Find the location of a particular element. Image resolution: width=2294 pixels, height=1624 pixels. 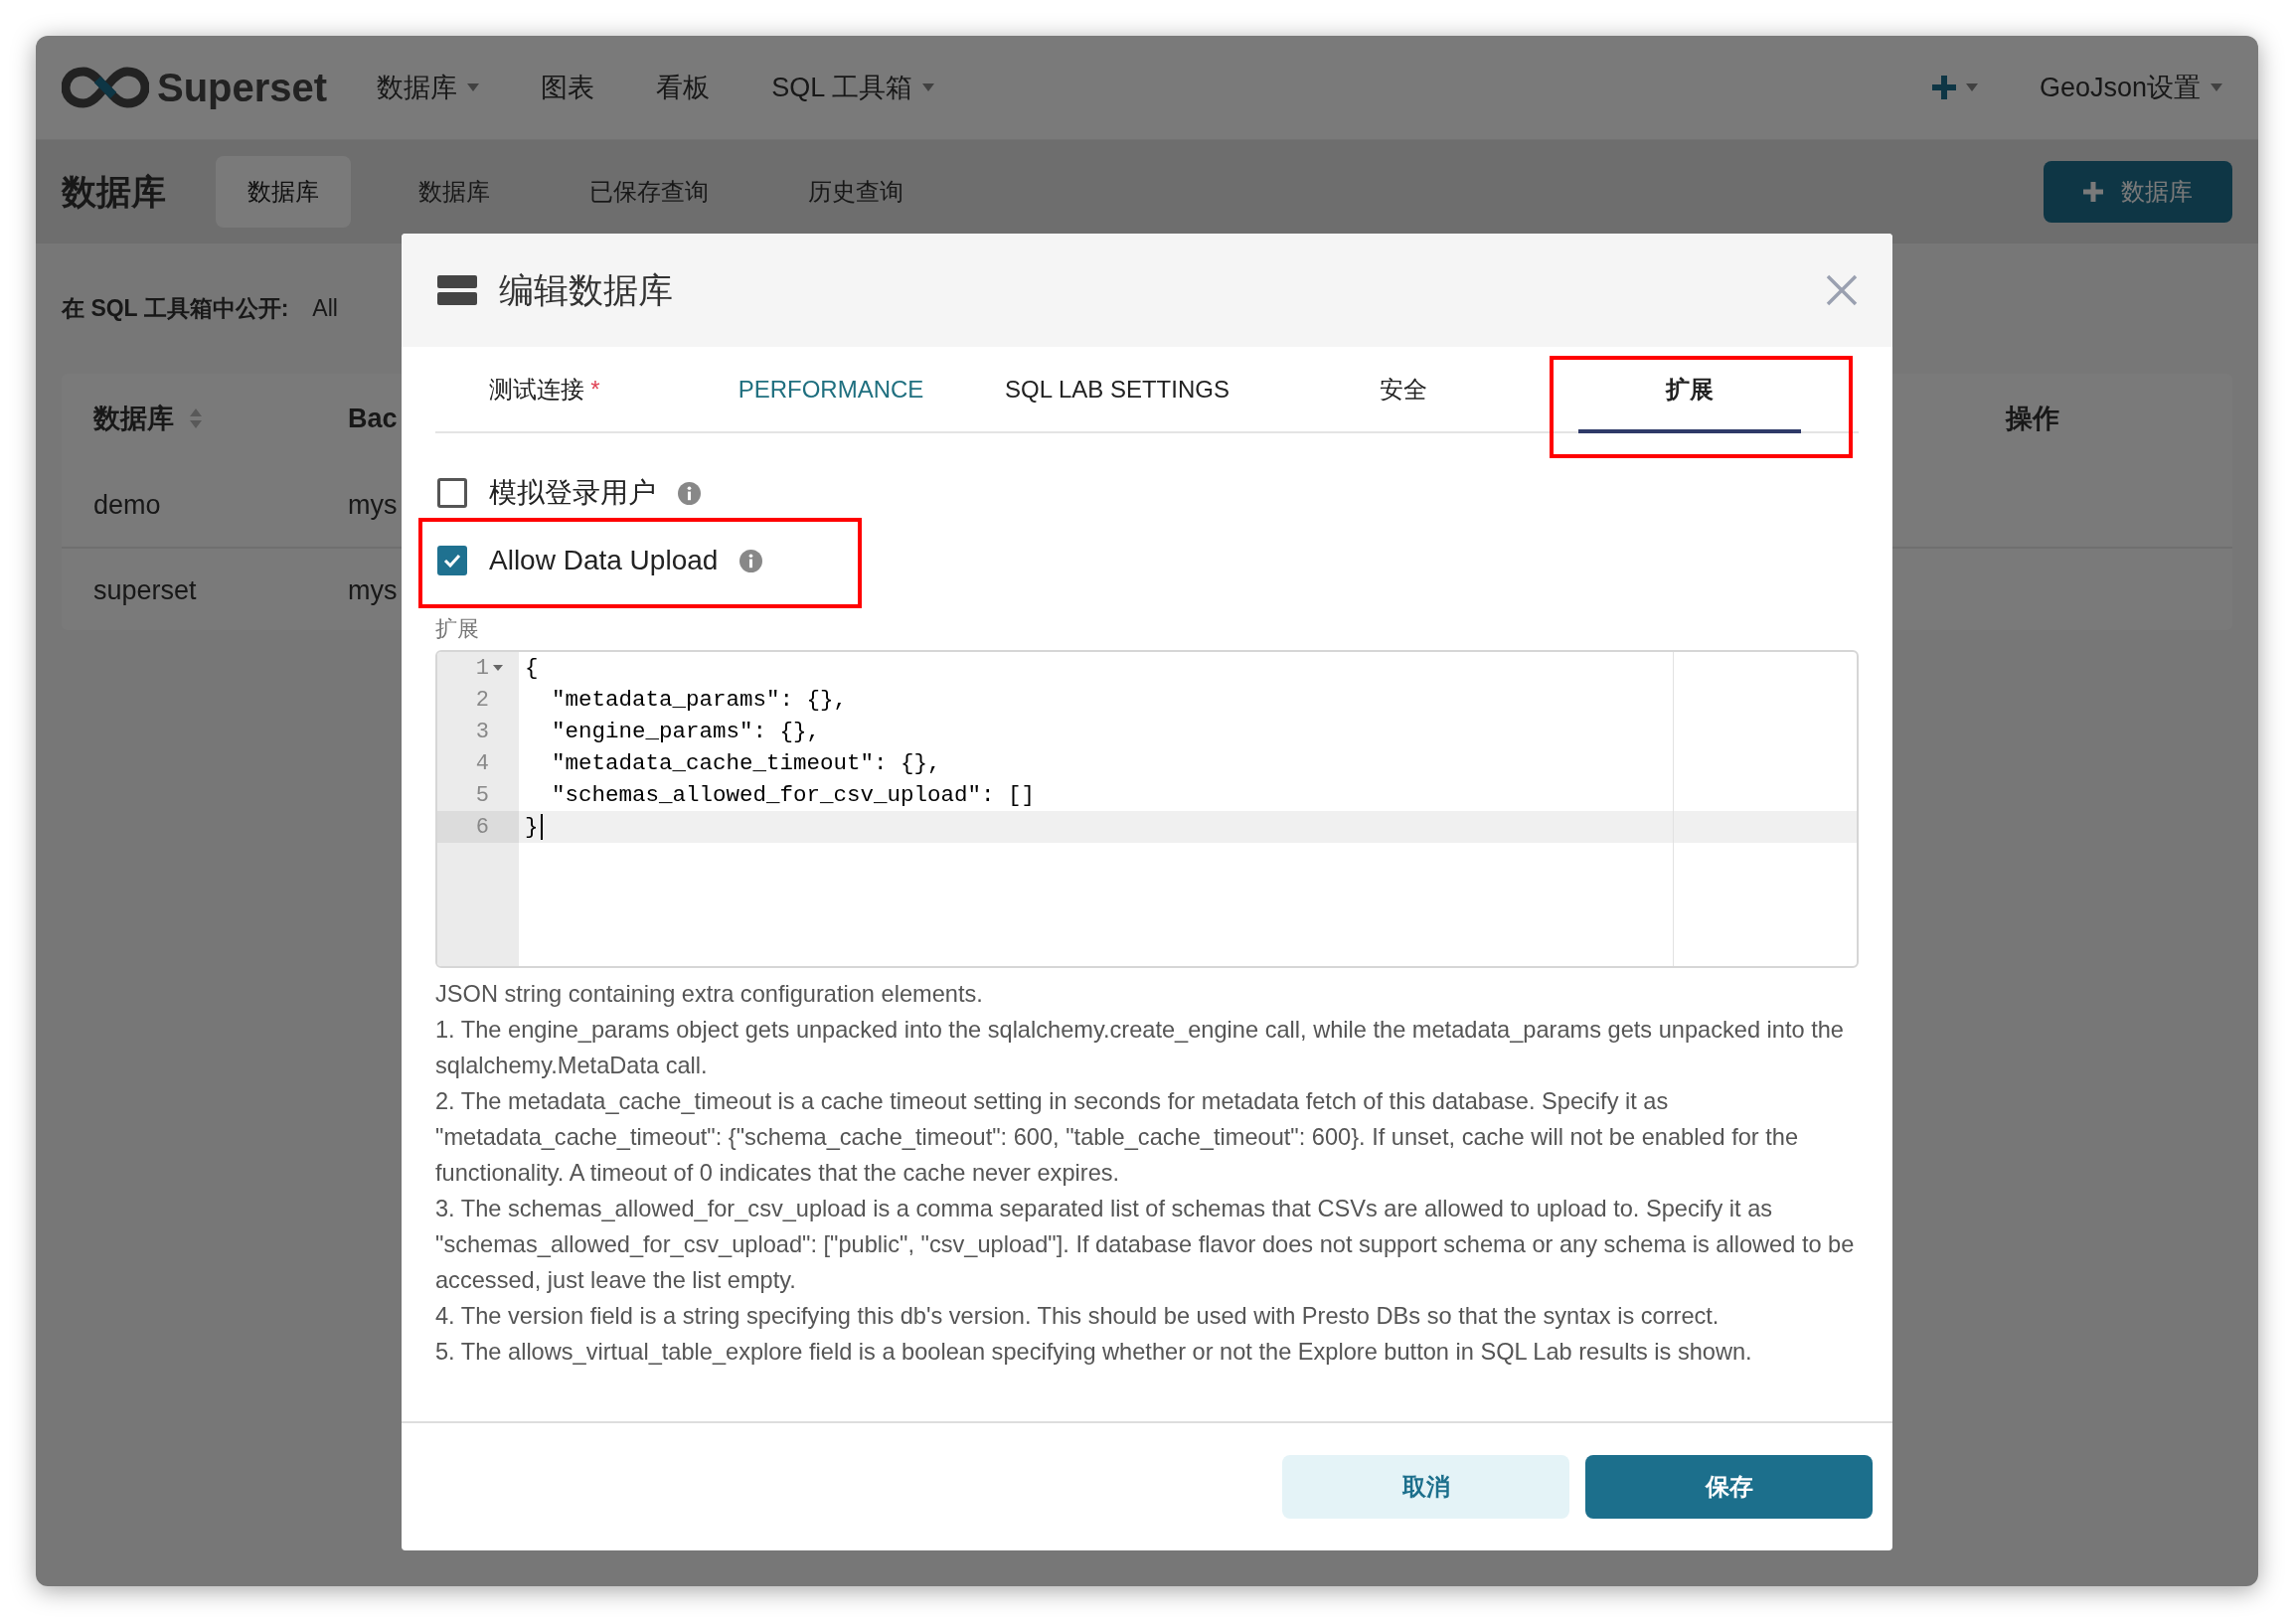

nav-menu-item: 数据库 is located at coordinates (429, 87).